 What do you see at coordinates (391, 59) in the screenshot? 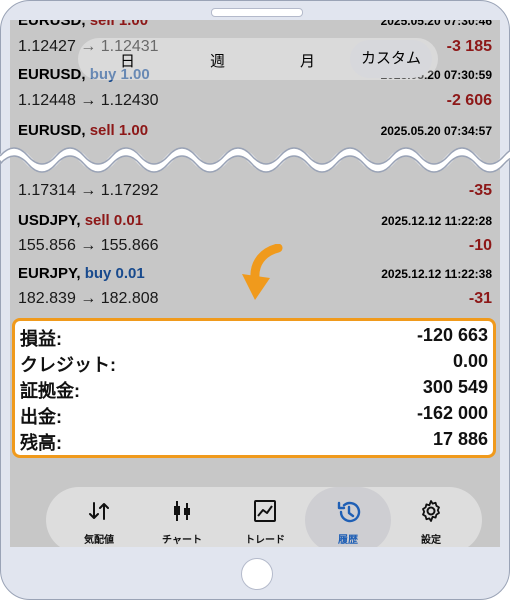
I see `period-custom: カスタム` at bounding box center [391, 59].